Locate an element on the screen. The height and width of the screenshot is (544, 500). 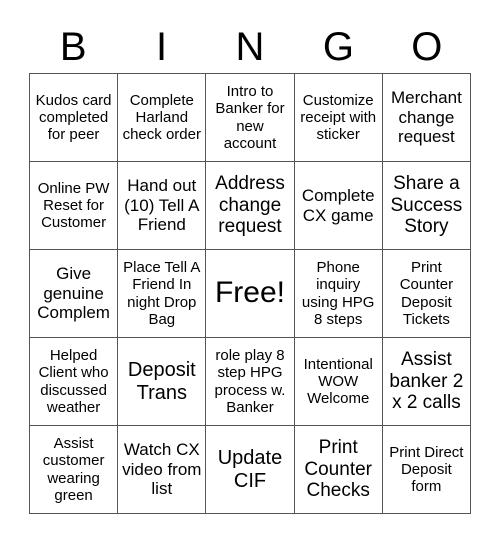
free-space-cell: Free! is located at coordinates (250, 294).